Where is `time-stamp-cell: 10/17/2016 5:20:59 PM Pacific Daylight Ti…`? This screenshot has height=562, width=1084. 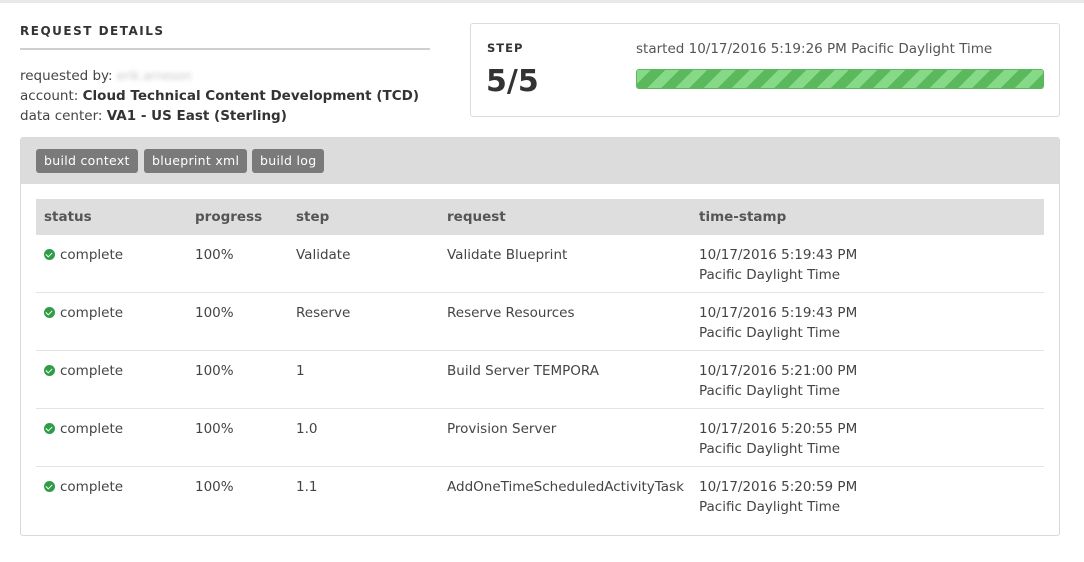 time-stamp-cell: 10/17/2016 5:20:59 PM Pacific Daylight Ti… is located at coordinates (867, 495).